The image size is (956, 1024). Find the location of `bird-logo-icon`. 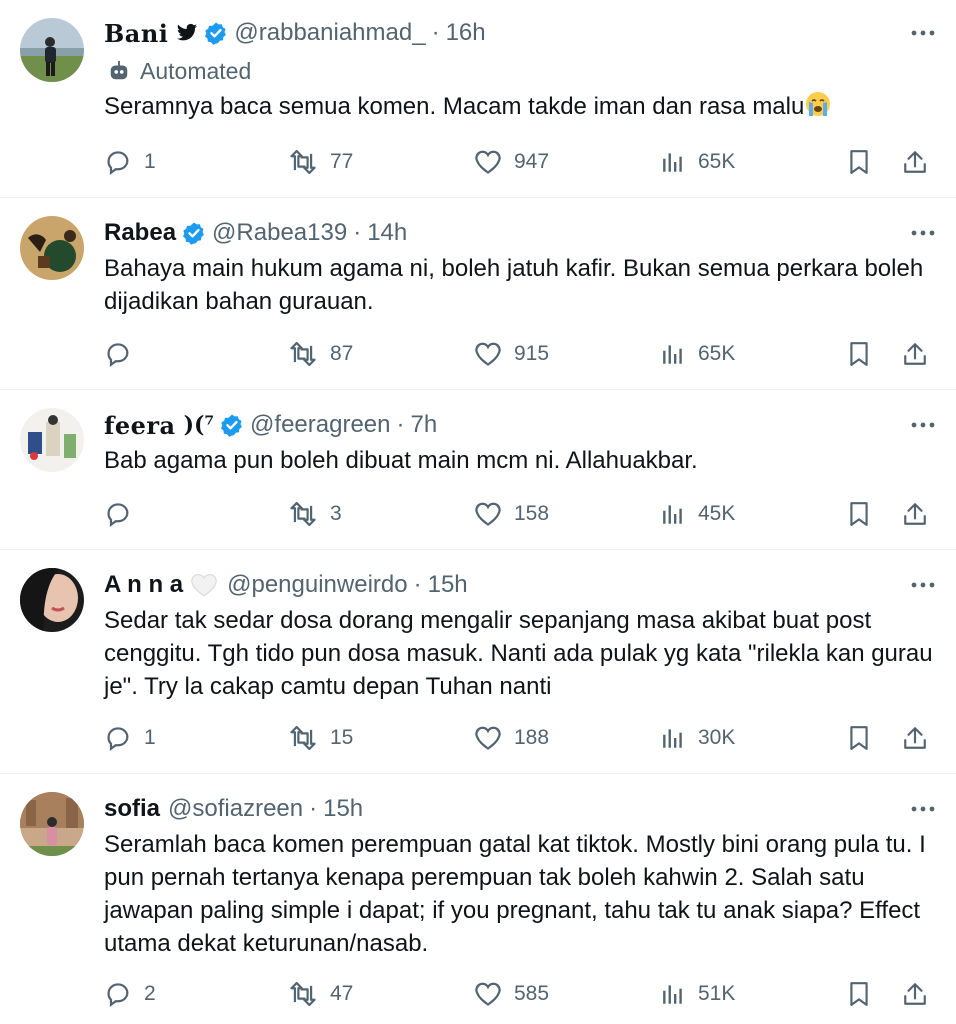

bird-logo-icon is located at coordinates (187, 33).